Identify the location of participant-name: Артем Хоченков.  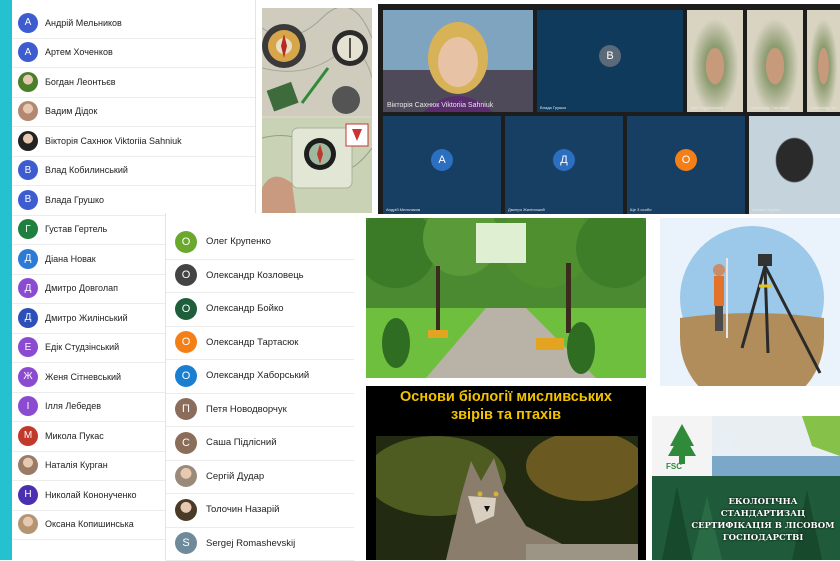
(79, 52).